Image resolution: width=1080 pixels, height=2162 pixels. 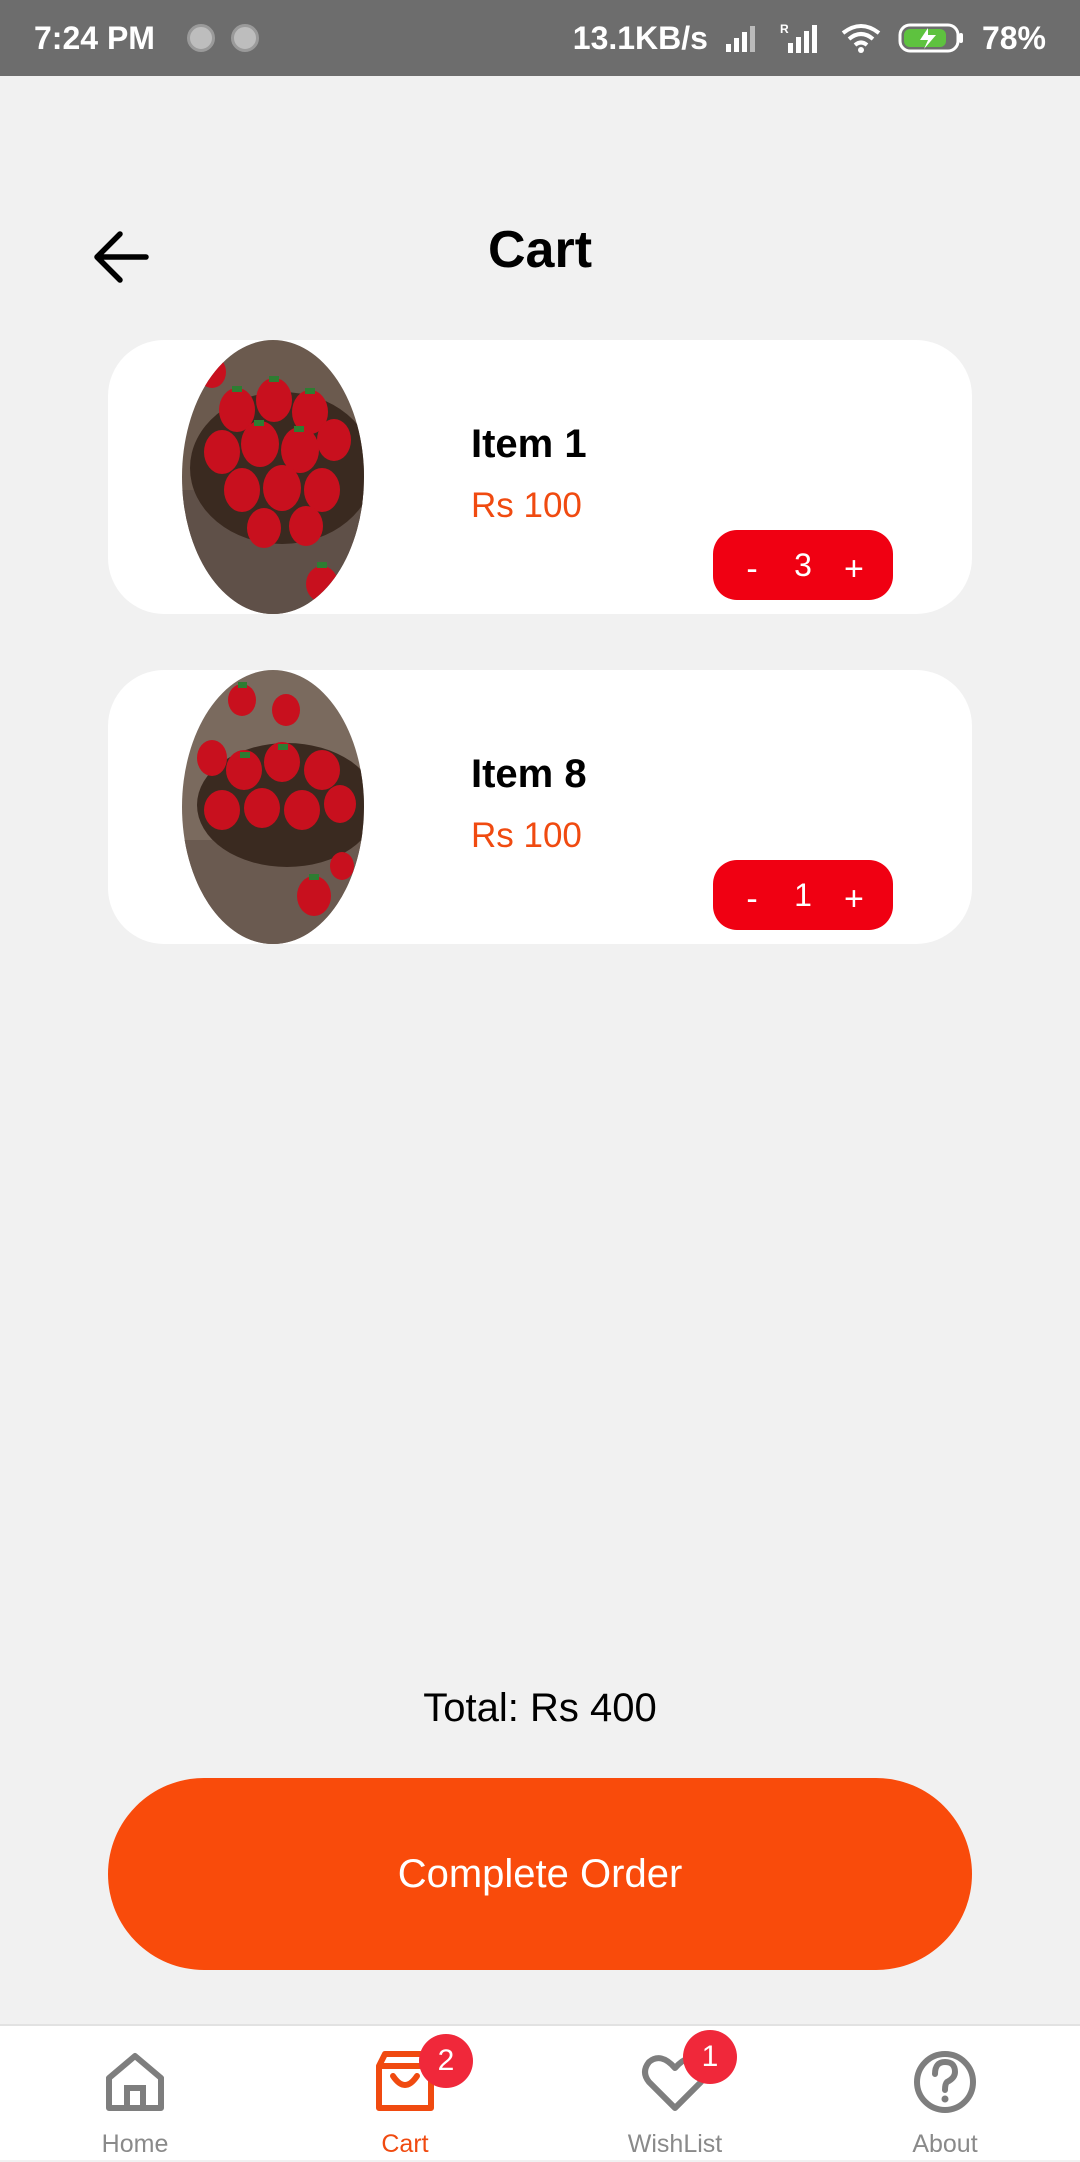 What do you see at coordinates (945, 2144) in the screenshot?
I see `nav-label: About` at bounding box center [945, 2144].